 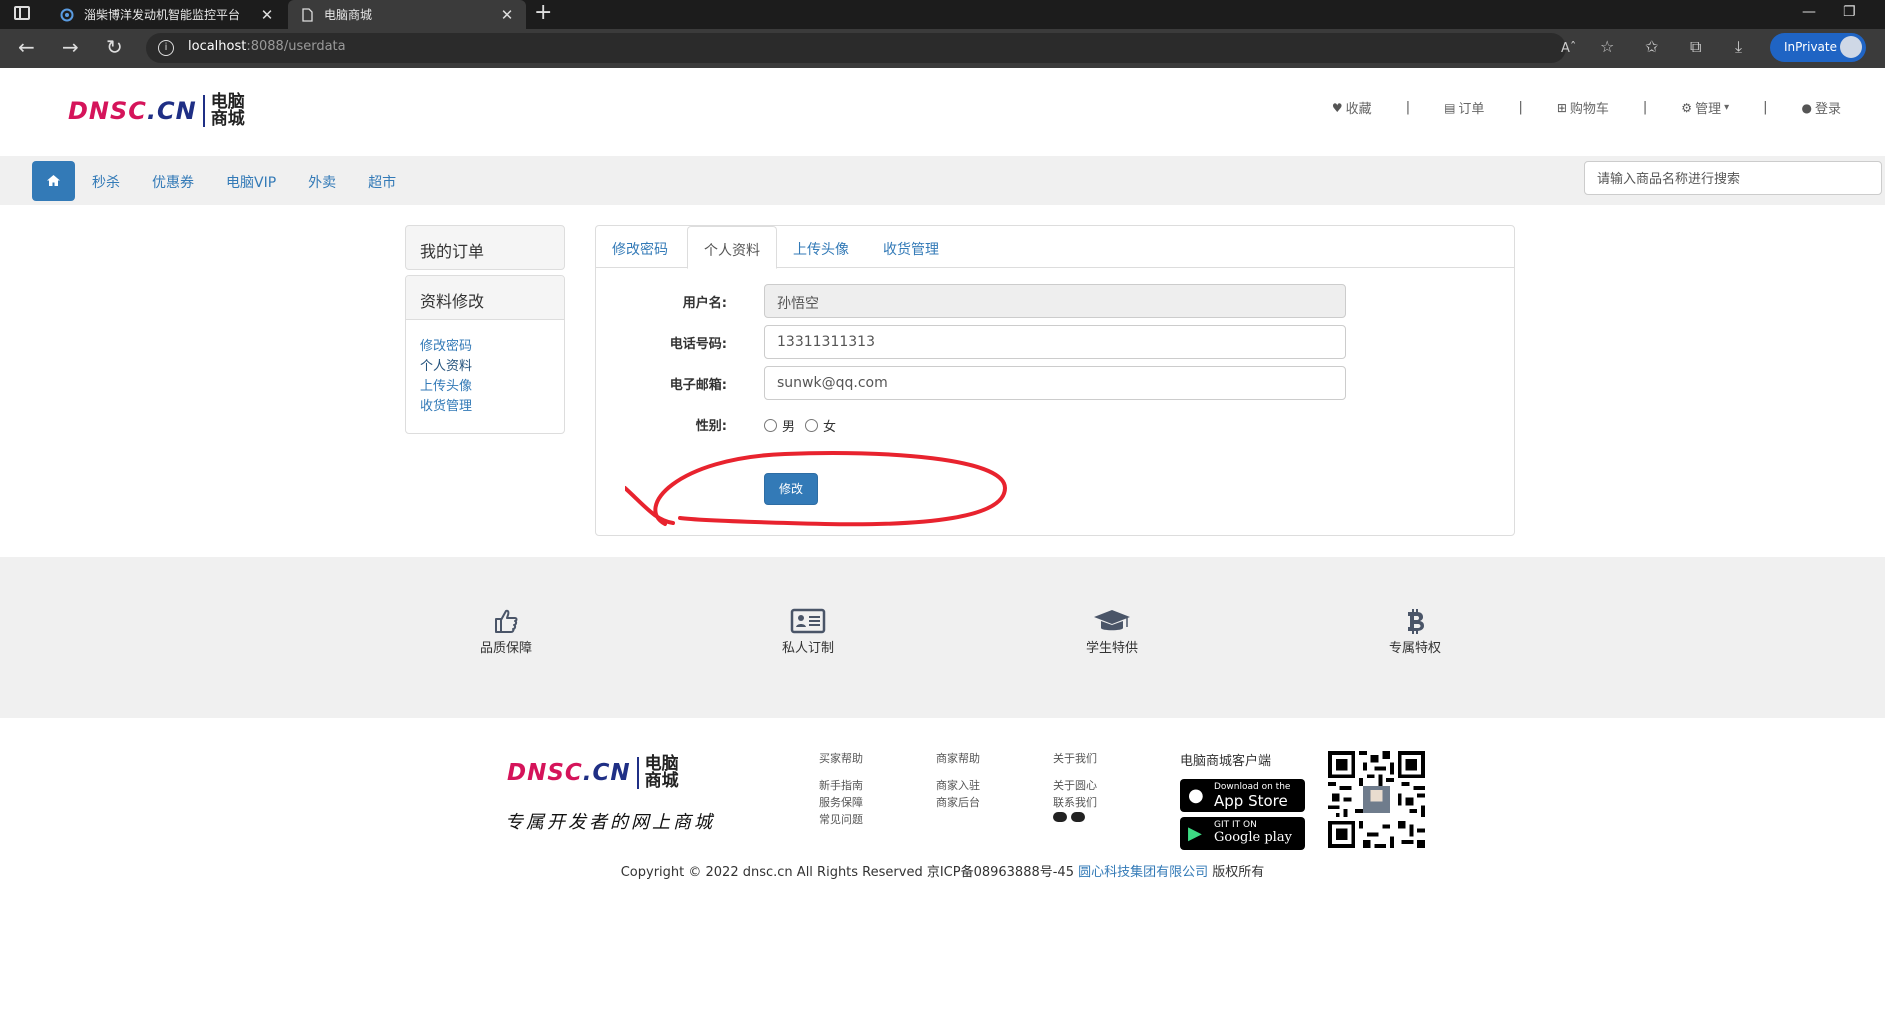 I want to click on footer-link: 联系我们, so click(x=1075, y=802).